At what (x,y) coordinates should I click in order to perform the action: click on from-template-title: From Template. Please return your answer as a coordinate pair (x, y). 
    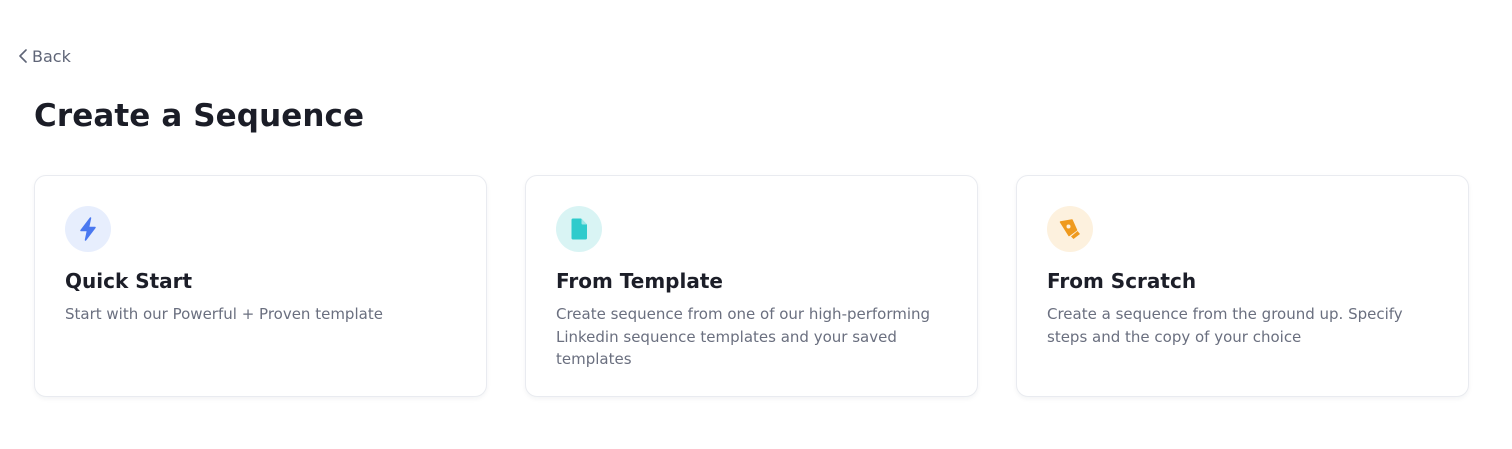
    Looking at the image, I should click on (639, 281).